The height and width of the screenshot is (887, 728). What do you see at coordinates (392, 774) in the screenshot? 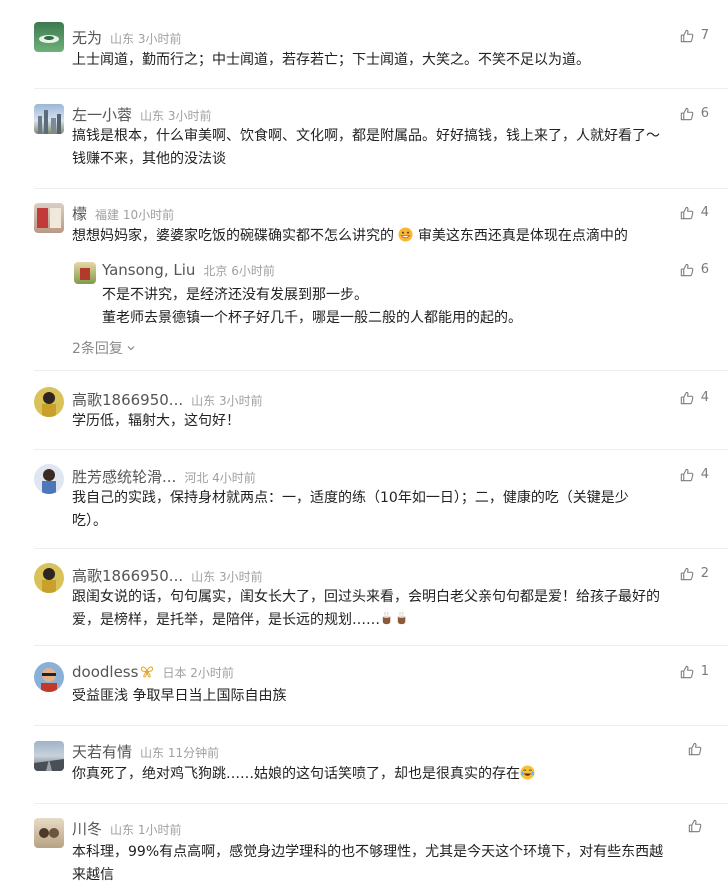
I see `comment-text: 你真死了，绝对鸡飞狗跳……姑娘的这句话笑喷了，却也是很真实的存在` at bounding box center [392, 774].